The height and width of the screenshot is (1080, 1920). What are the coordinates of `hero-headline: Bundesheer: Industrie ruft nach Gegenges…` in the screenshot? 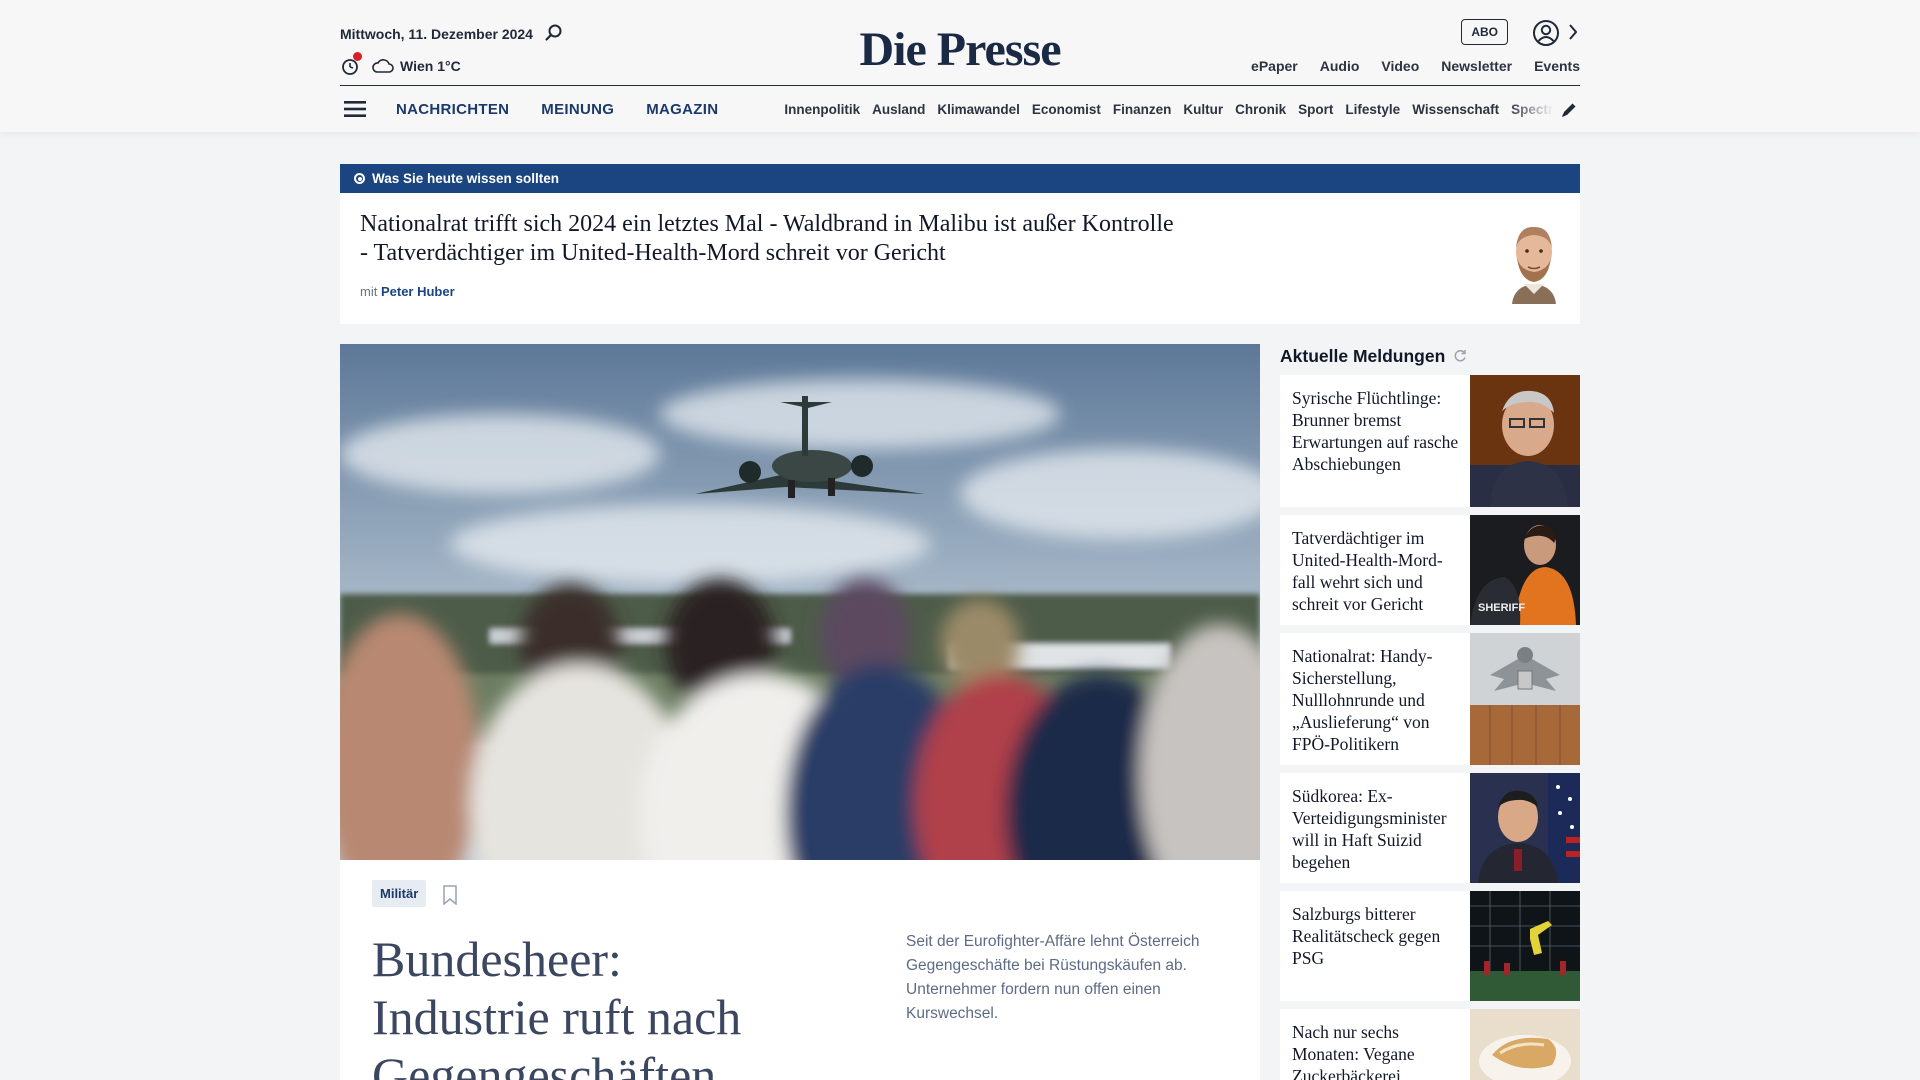 It's located at (592, 1005).